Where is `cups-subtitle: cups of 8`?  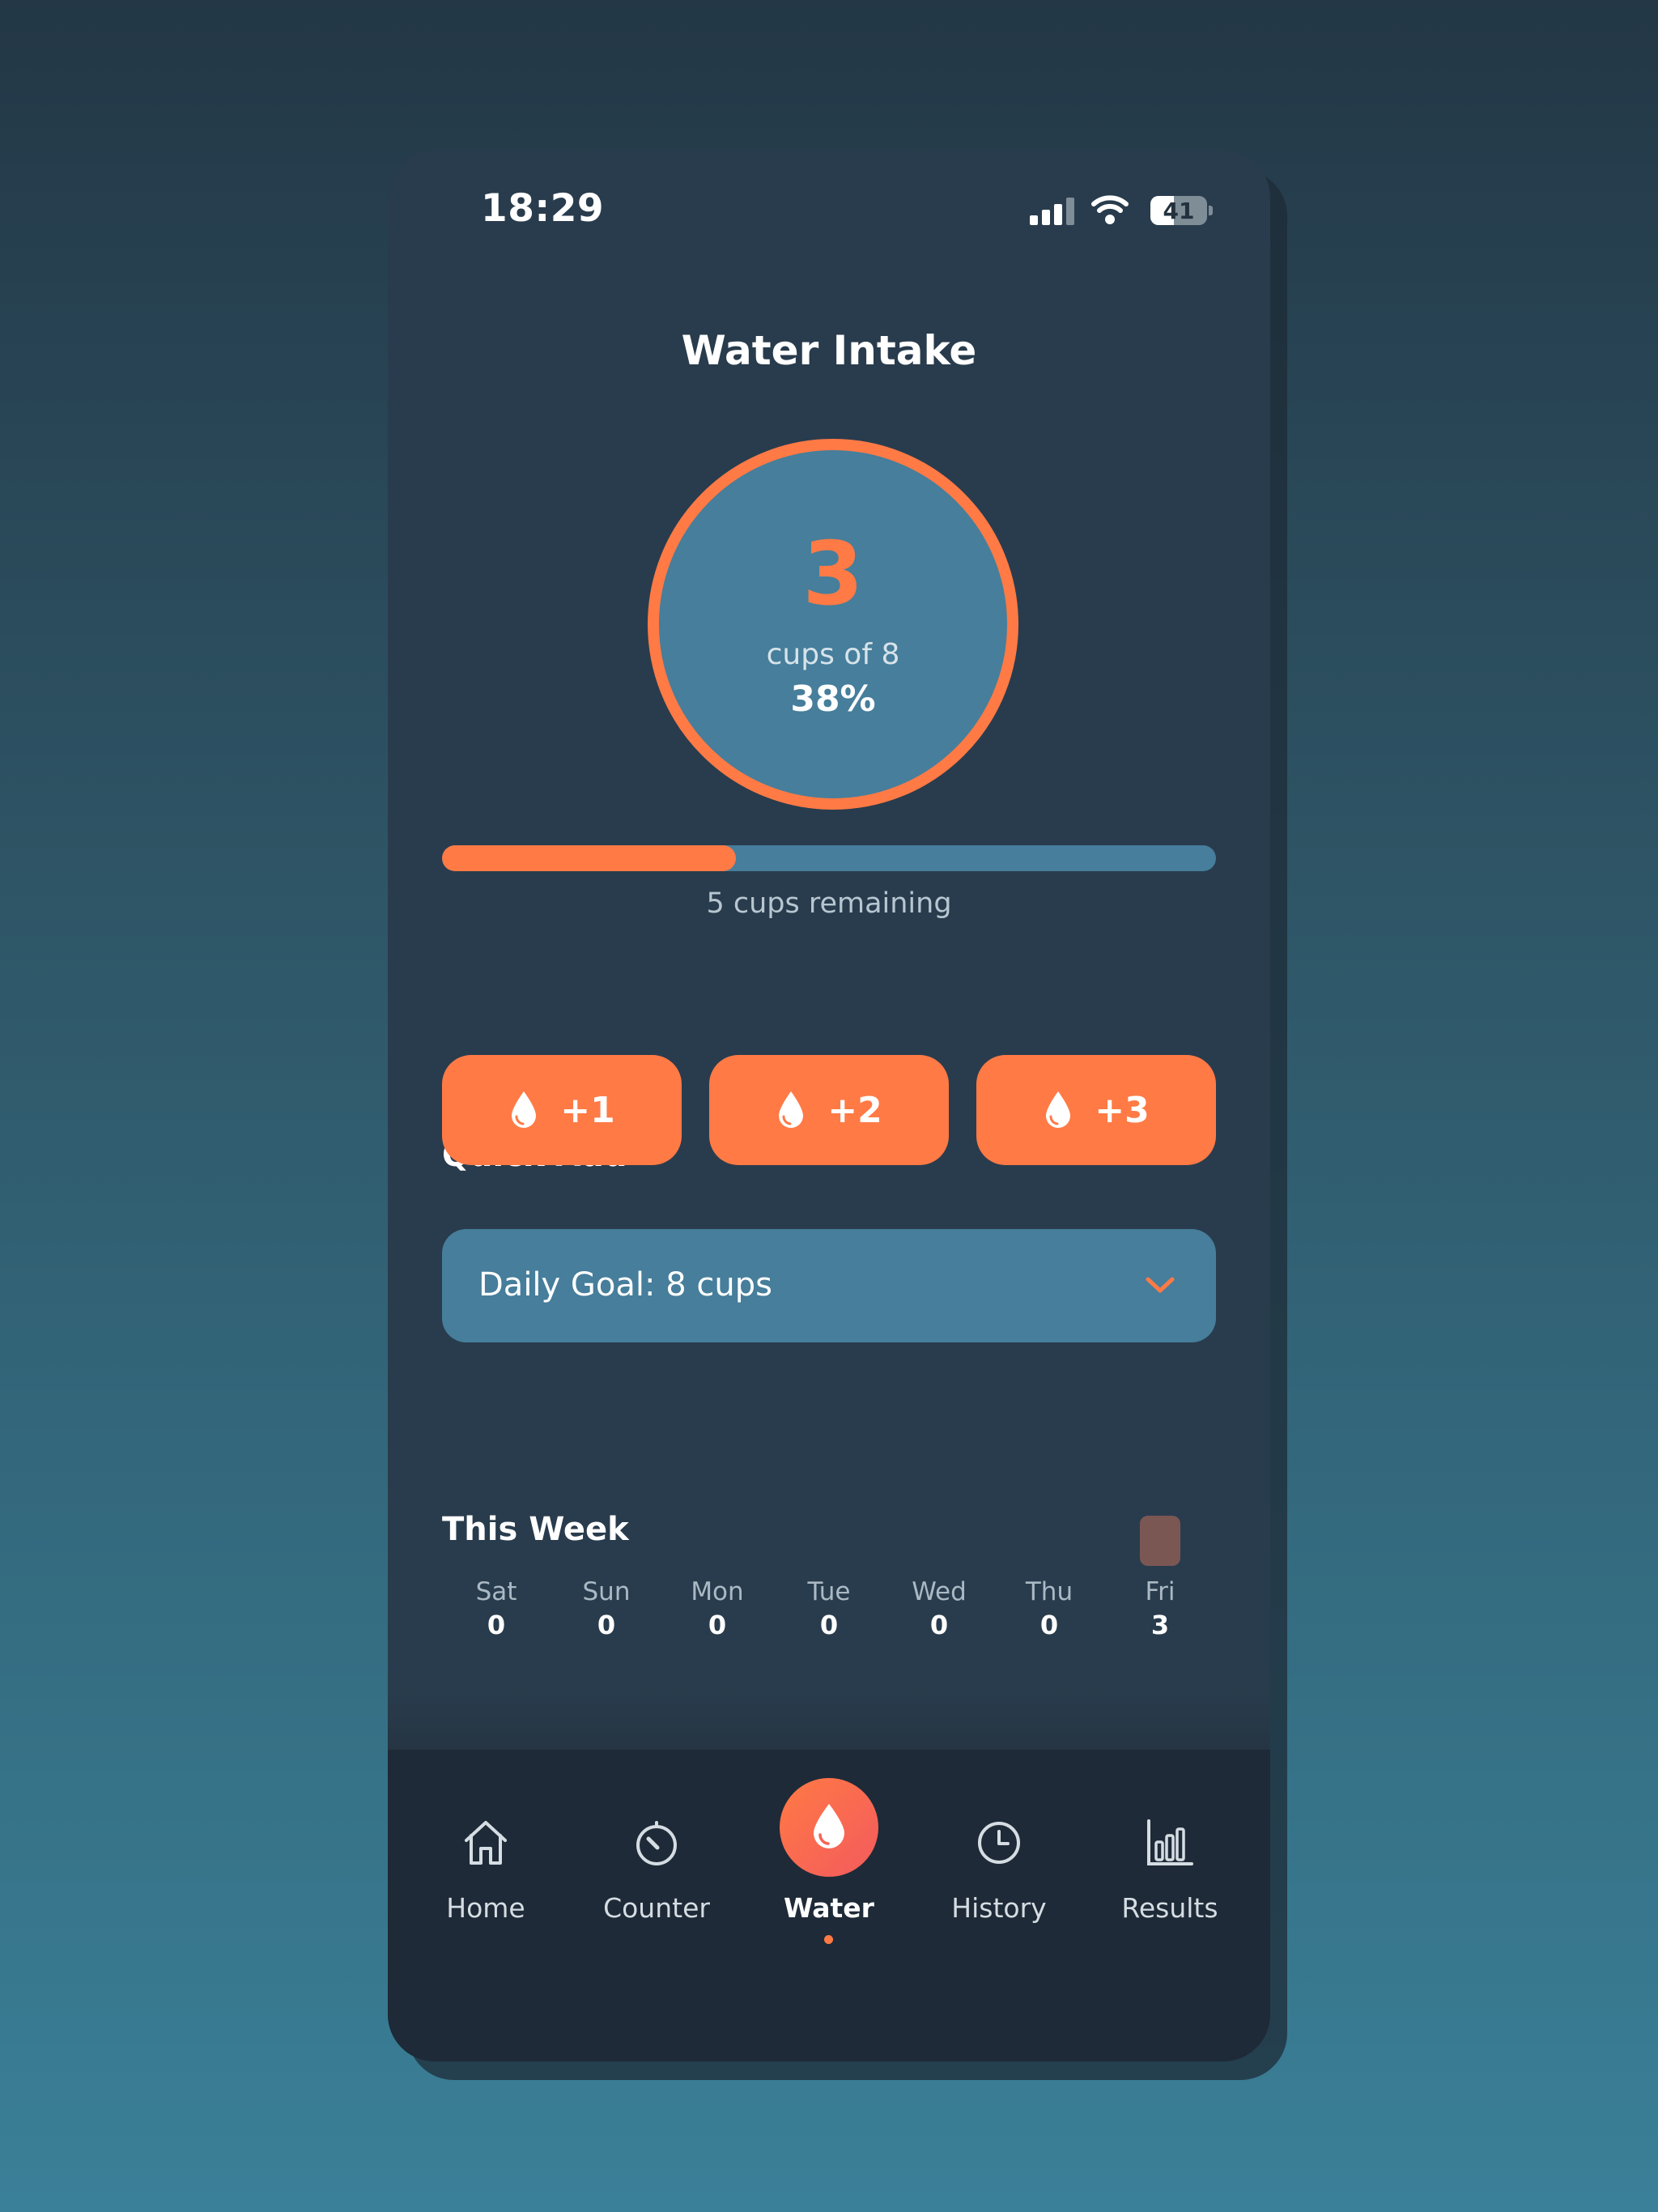
cups-subtitle: cups of 8 is located at coordinates (833, 655).